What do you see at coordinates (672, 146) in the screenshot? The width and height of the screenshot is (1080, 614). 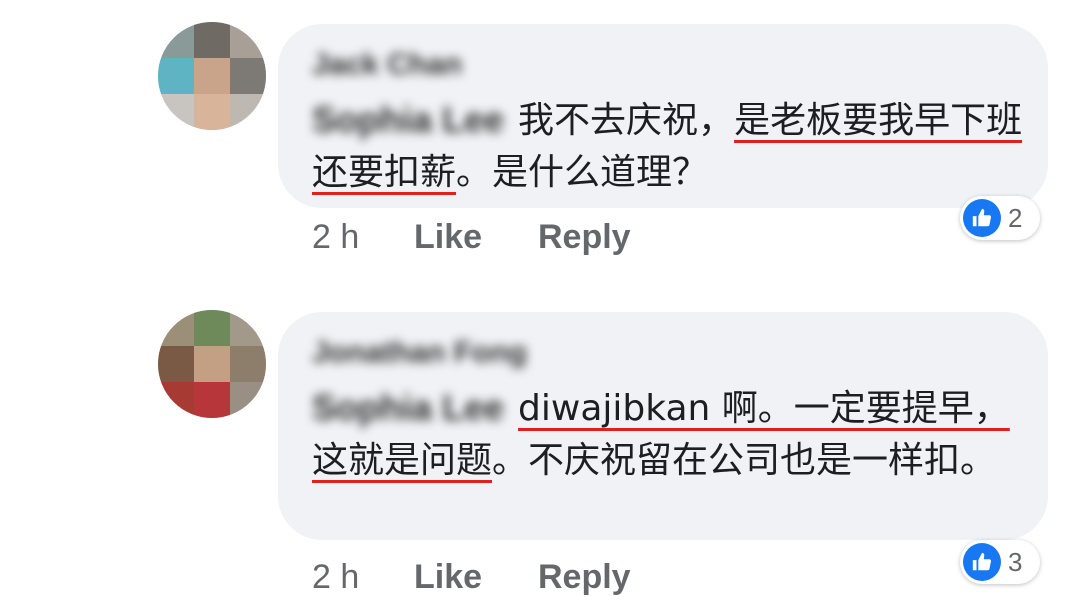 I see `comment-text: Sophia Lee 我不去庆祝，是老板要我早下班还要扣薪。是什么道理？` at bounding box center [672, 146].